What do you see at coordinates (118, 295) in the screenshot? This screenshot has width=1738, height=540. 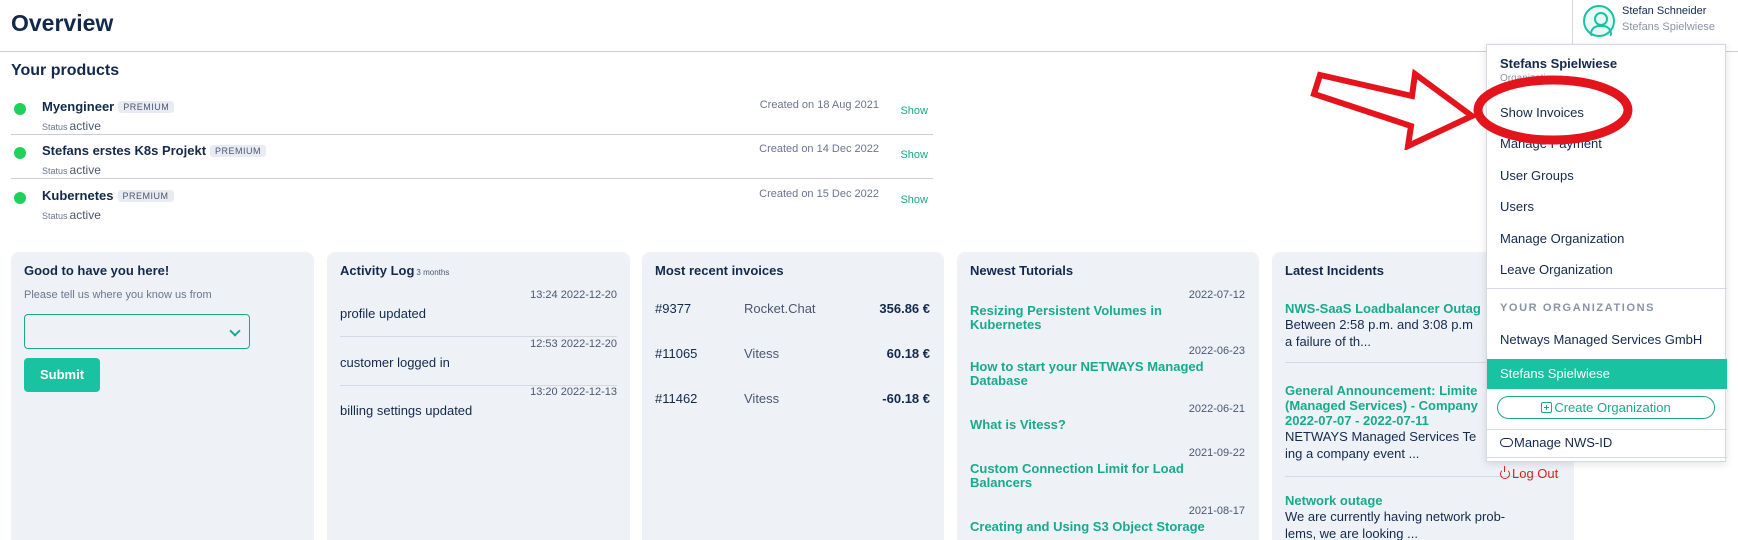 I see `referral-hint: Please tell us where you know us from` at bounding box center [118, 295].